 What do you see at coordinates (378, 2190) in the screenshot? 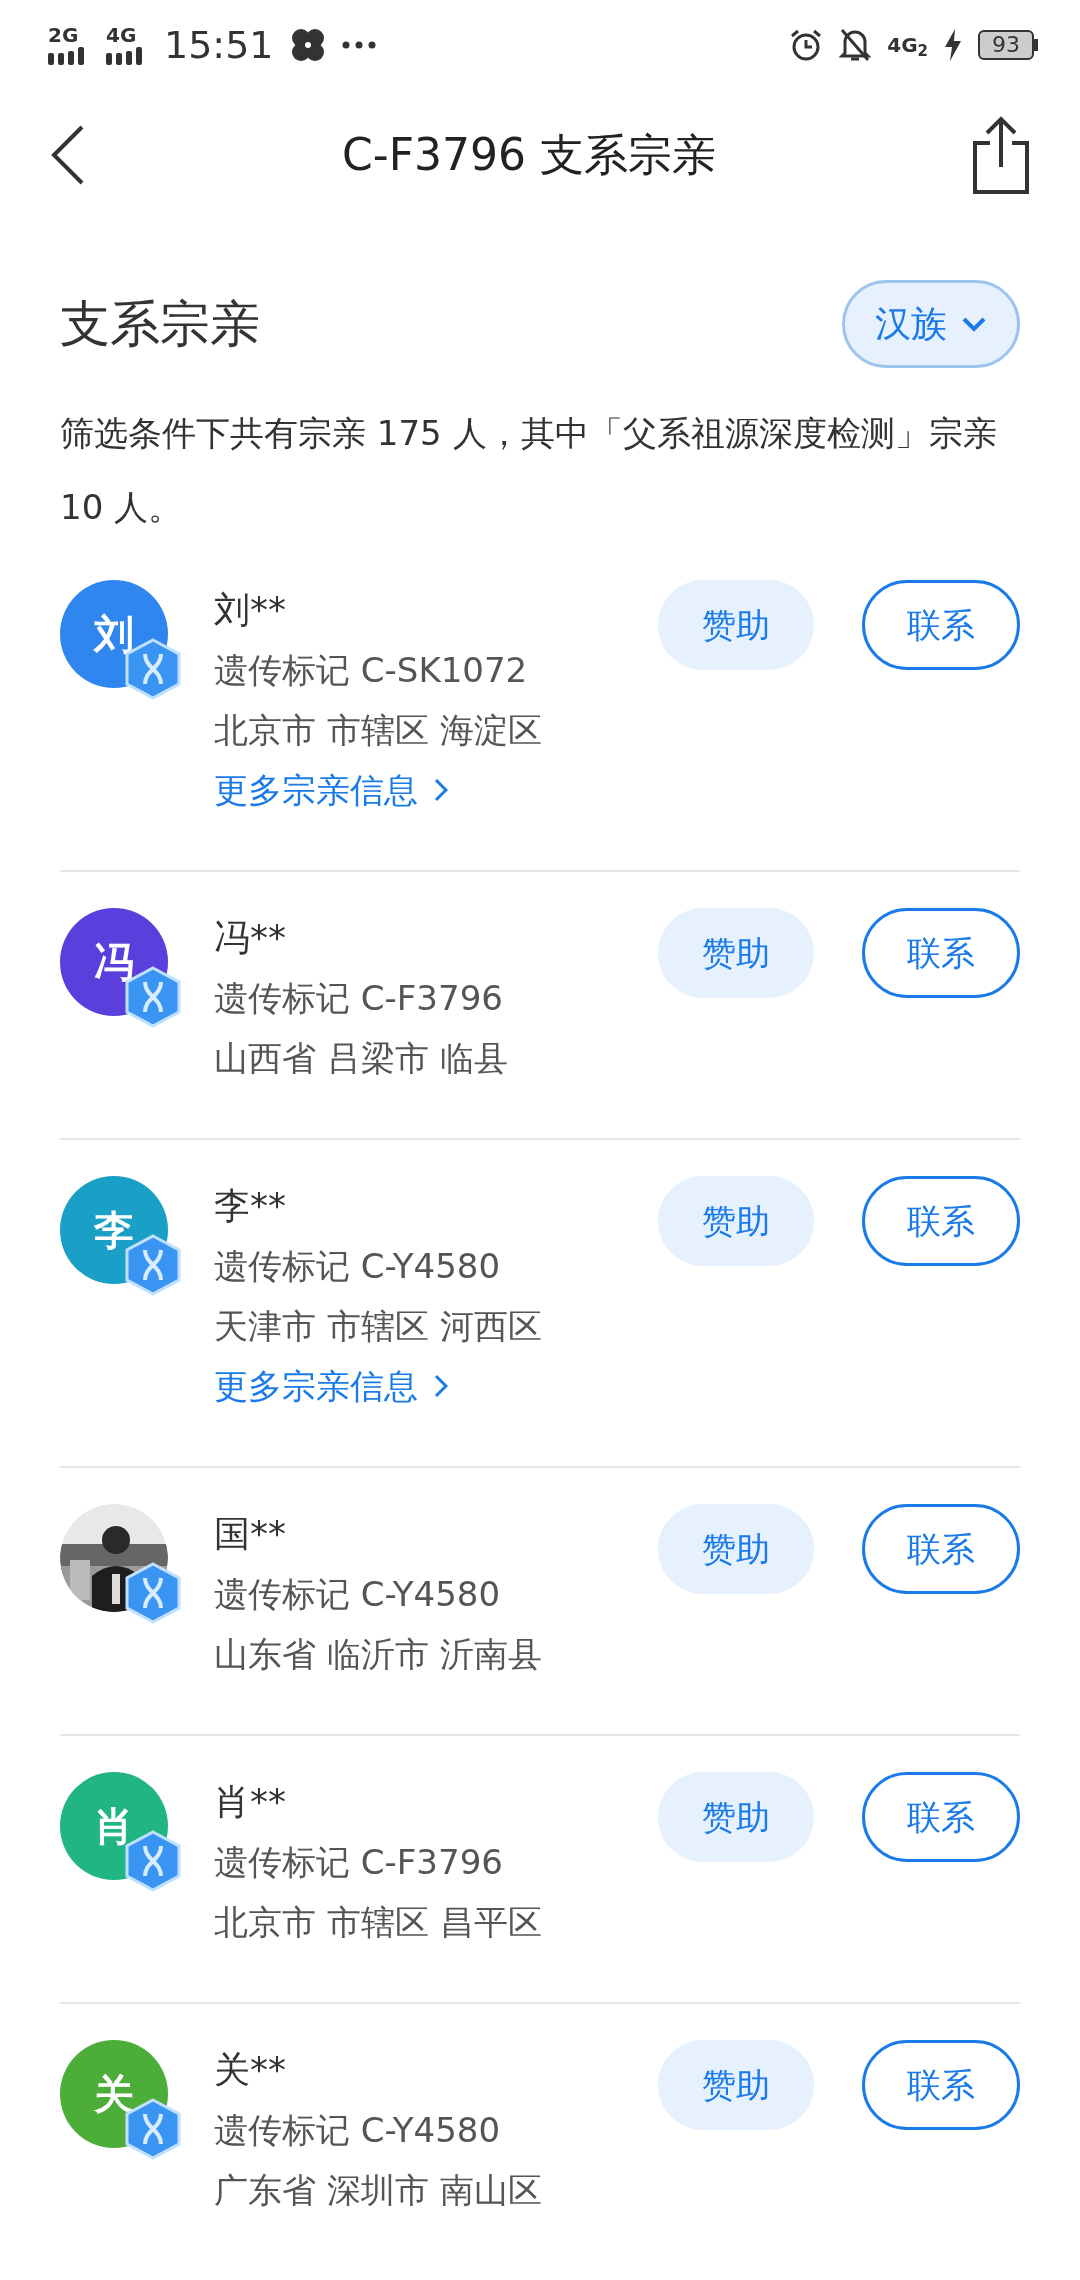
I see `location-text: 广东省 深圳市 南山区` at bounding box center [378, 2190].